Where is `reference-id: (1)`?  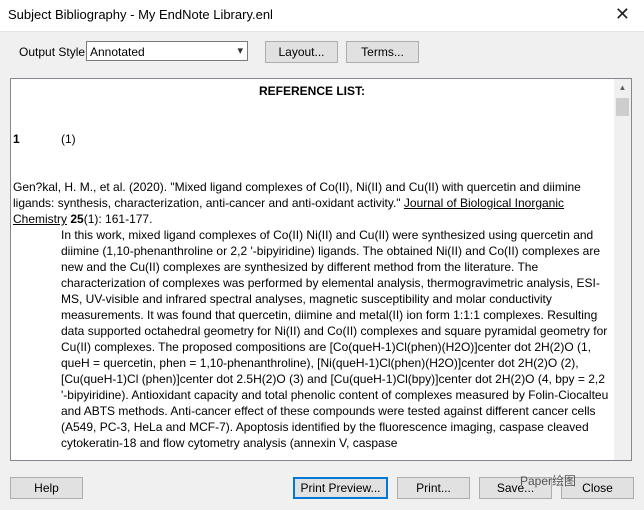
reference-id: (1) is located at coordinates (68, 139).